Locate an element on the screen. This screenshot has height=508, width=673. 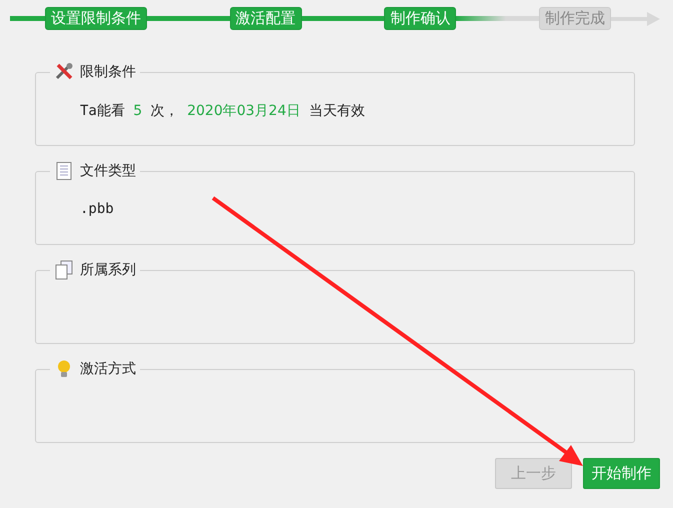
step-label: 制作完成 is located at coordinates (575, 18).